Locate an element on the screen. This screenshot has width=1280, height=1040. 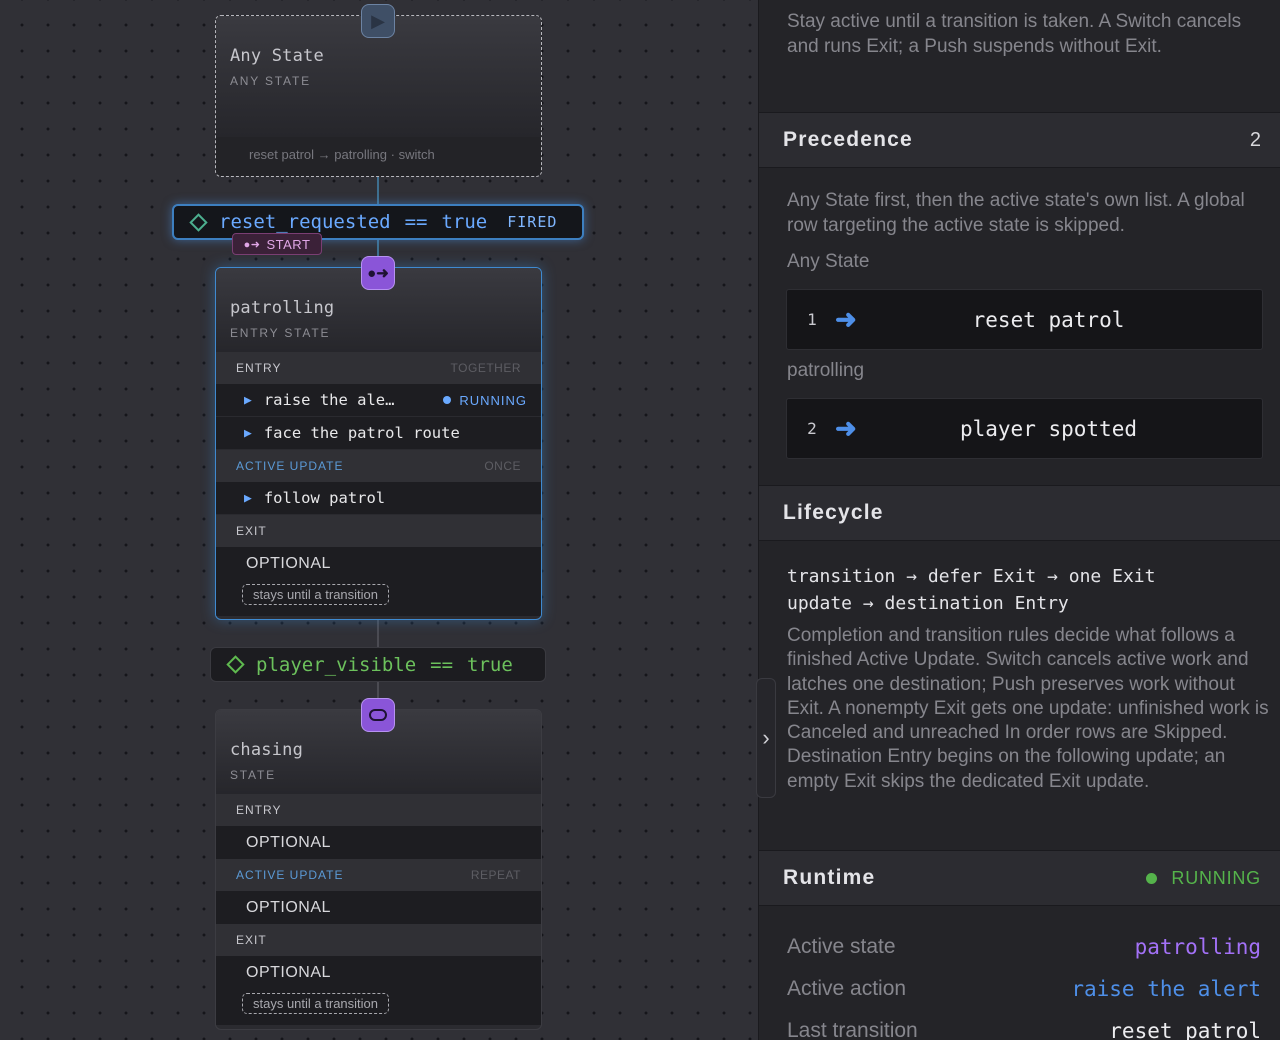
precedence-index: 2 is located at coordinates (812, 428).